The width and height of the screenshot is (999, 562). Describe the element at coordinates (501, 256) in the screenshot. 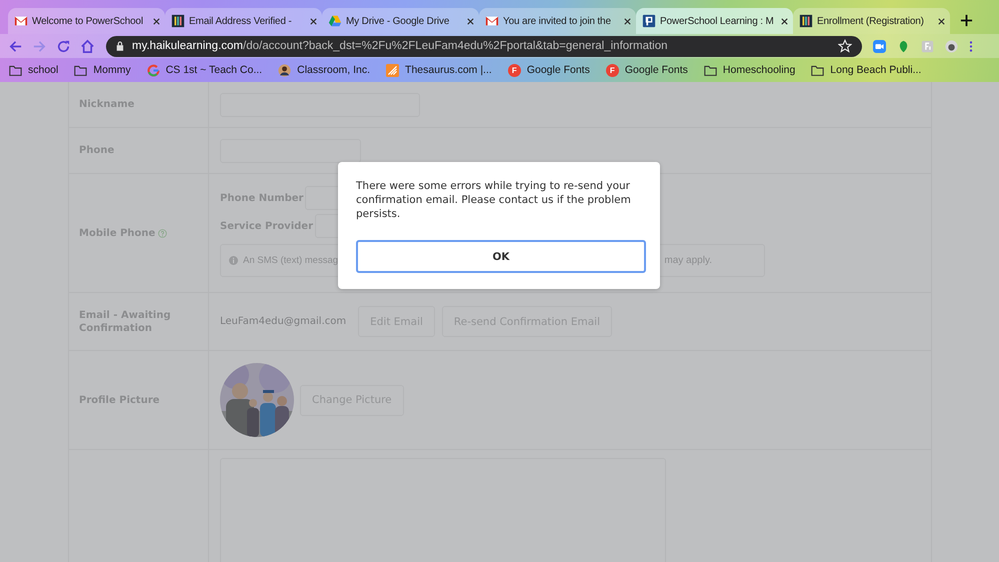

I see `ok-button: OK` at that location.